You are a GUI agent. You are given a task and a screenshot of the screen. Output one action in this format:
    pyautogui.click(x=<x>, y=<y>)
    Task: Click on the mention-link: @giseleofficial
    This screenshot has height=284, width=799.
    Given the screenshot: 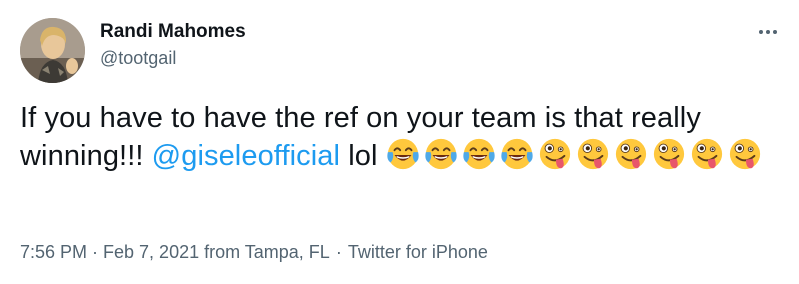 What is the action you would take?
    pyautogui.click(x=246, y=156)
    